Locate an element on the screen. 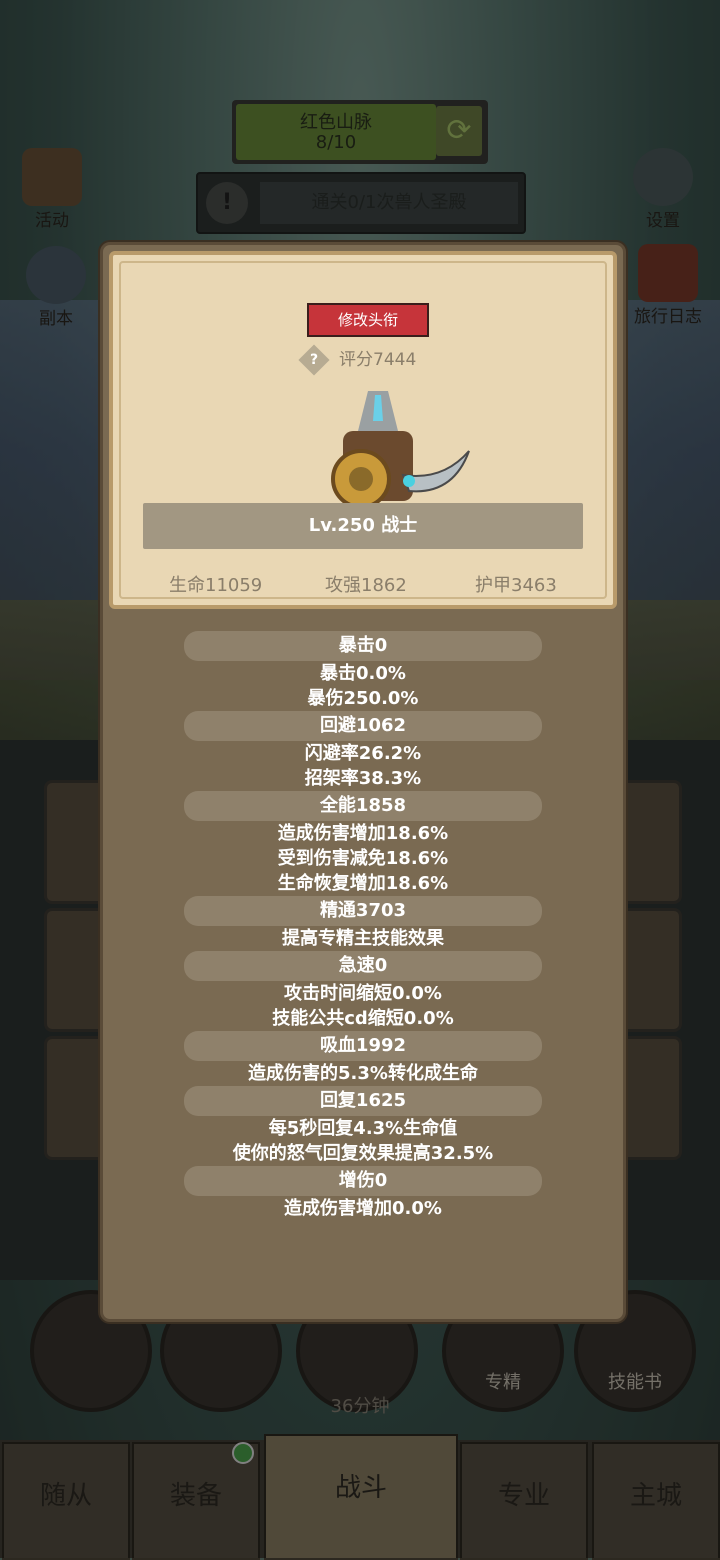 This screenshot has width=720, height=1560. section-header: 吸血1992 is located at coordinates (363, 1046).